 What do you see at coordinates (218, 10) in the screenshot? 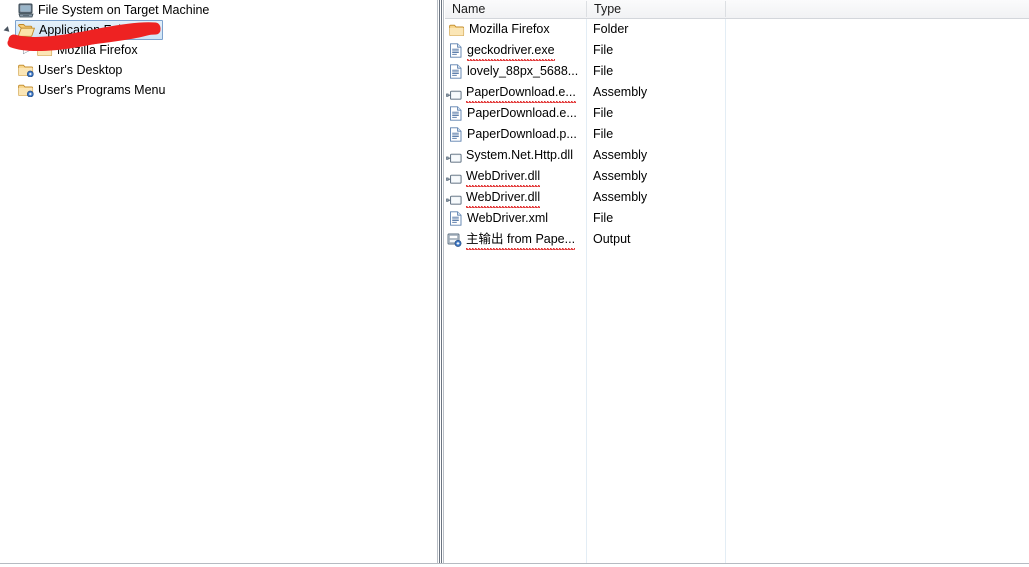
I see `tree-node-file-system-on-target-machine: File System on Target Machine` at bounding box center [218, 10].